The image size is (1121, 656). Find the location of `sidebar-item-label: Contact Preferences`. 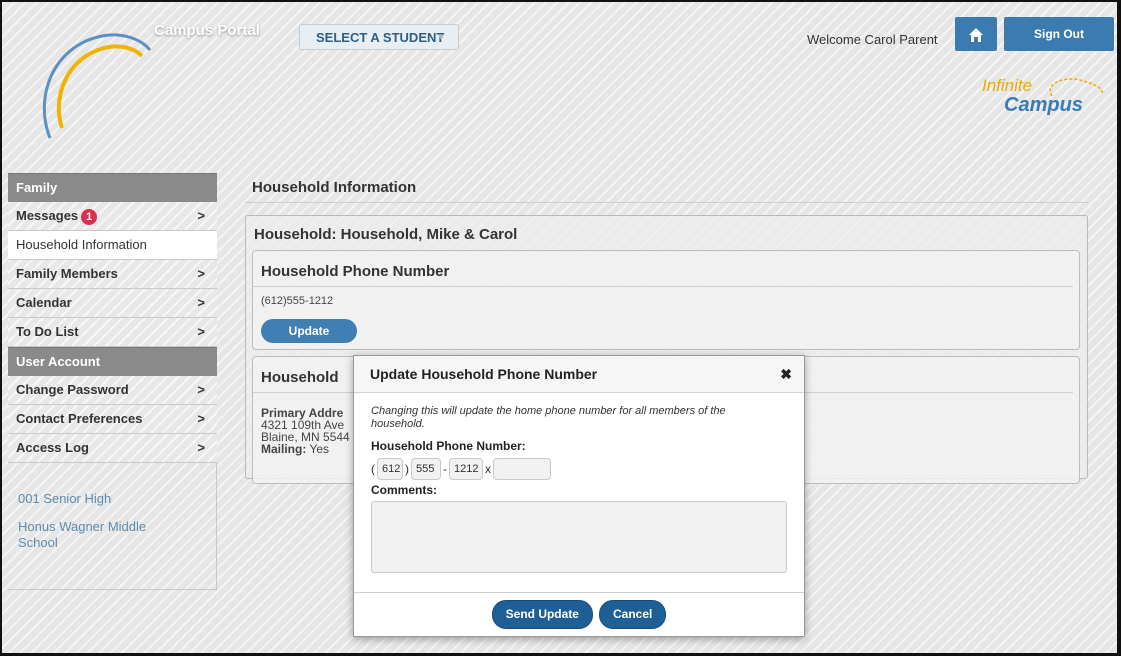

sidebar-item-label: Contact Preferences is located at coordinates (79, 418).